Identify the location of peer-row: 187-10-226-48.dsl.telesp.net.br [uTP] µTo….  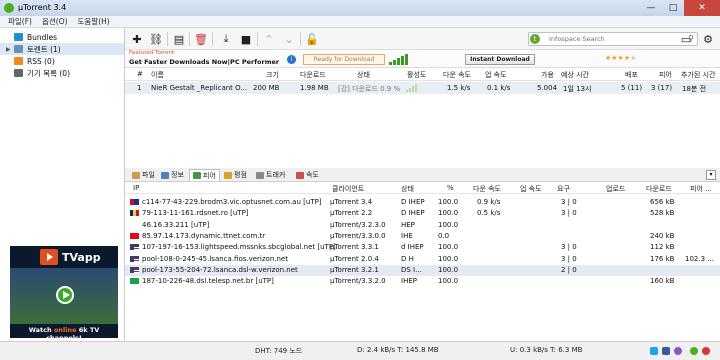
(422, 281).